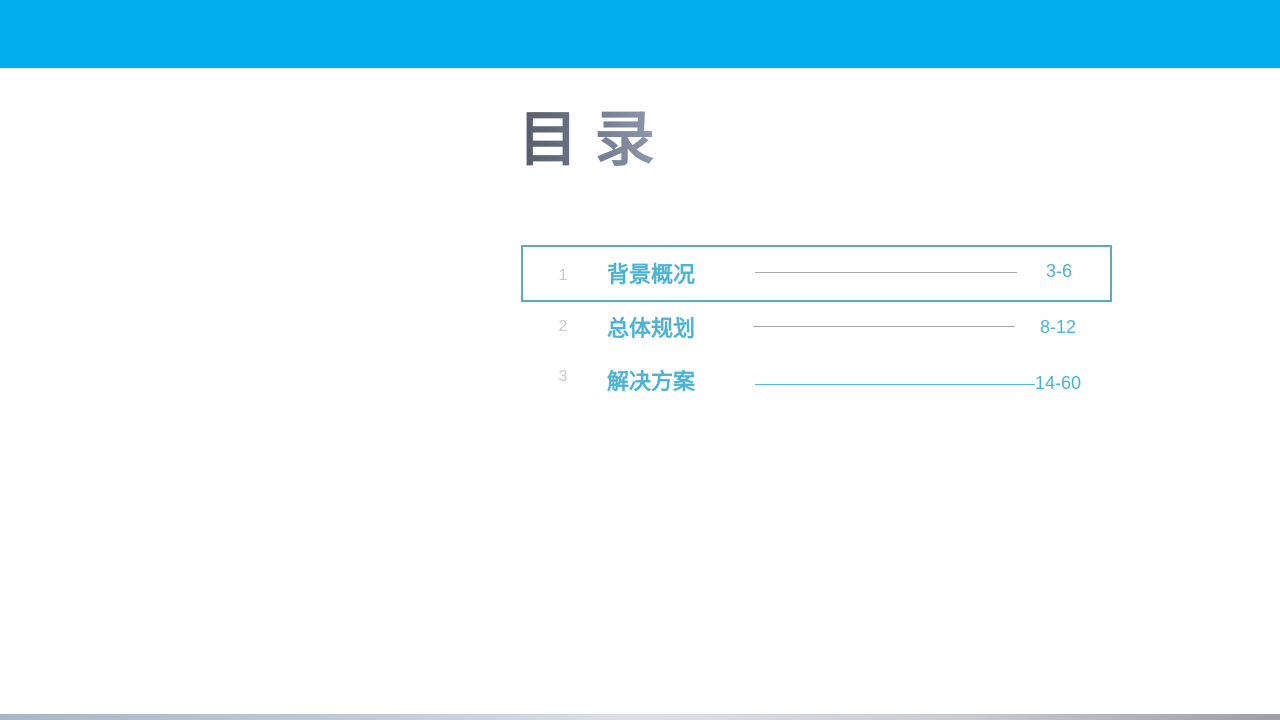 The image size is (1280, 720). What do you see at coordinates (1058, 327) in the screenshot?
I see `toc-item-pages: 8-12` at bounding box center [1058, 327].